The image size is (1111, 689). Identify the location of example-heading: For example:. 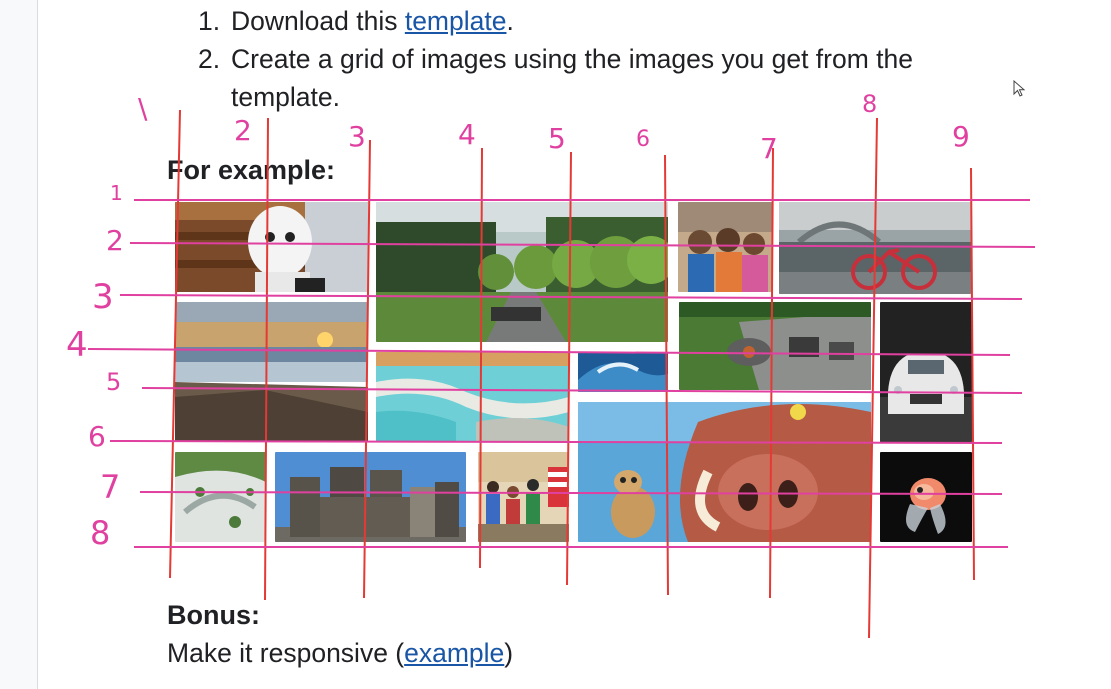
(251, 170).